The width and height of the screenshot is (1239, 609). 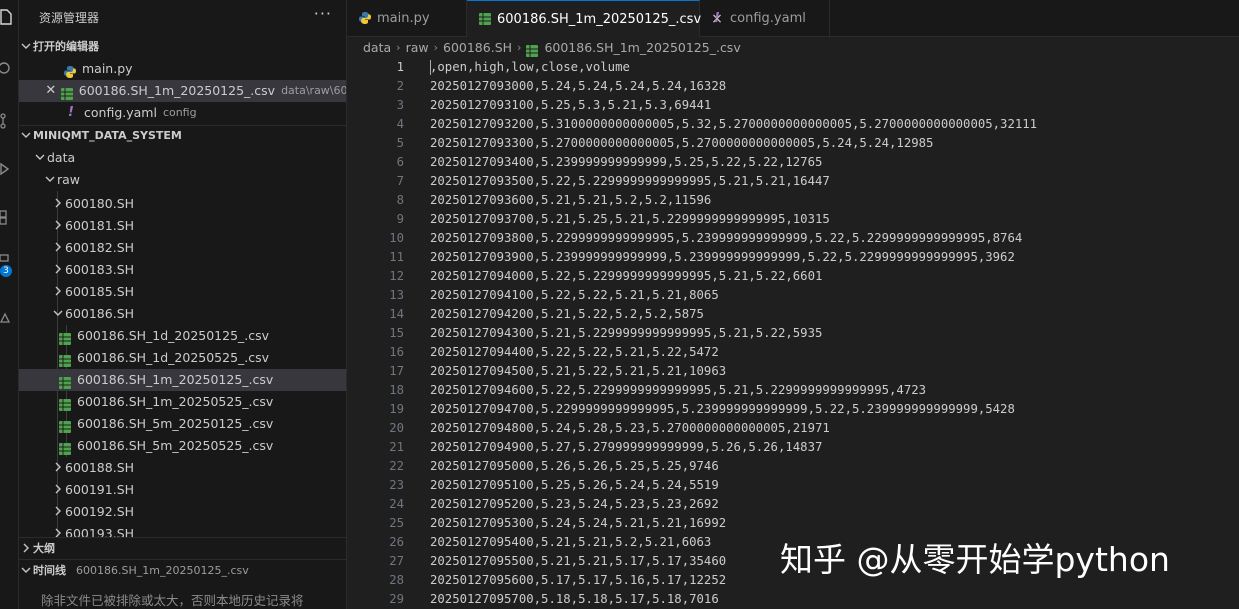 I want to click on file-item: 600186.SH_1d_20250125_.csv, so click(x=182, y=336).